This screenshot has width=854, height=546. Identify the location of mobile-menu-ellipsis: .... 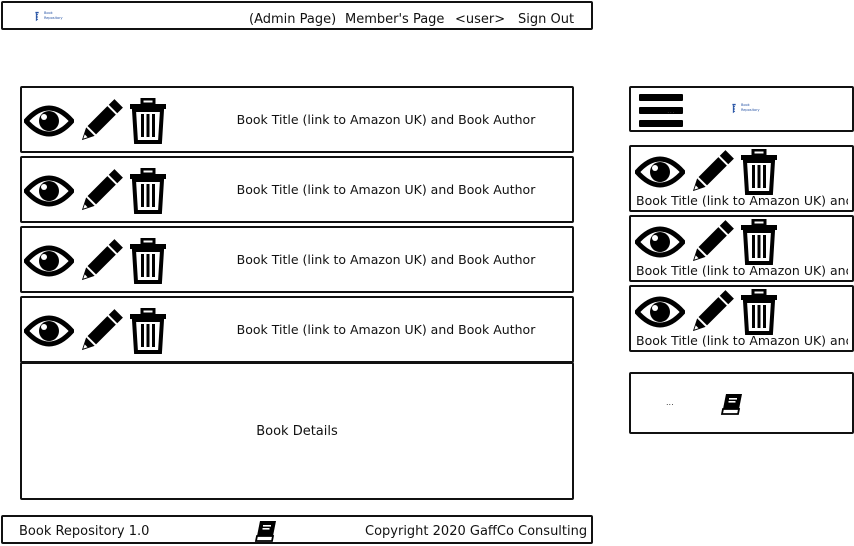
(671, 110).